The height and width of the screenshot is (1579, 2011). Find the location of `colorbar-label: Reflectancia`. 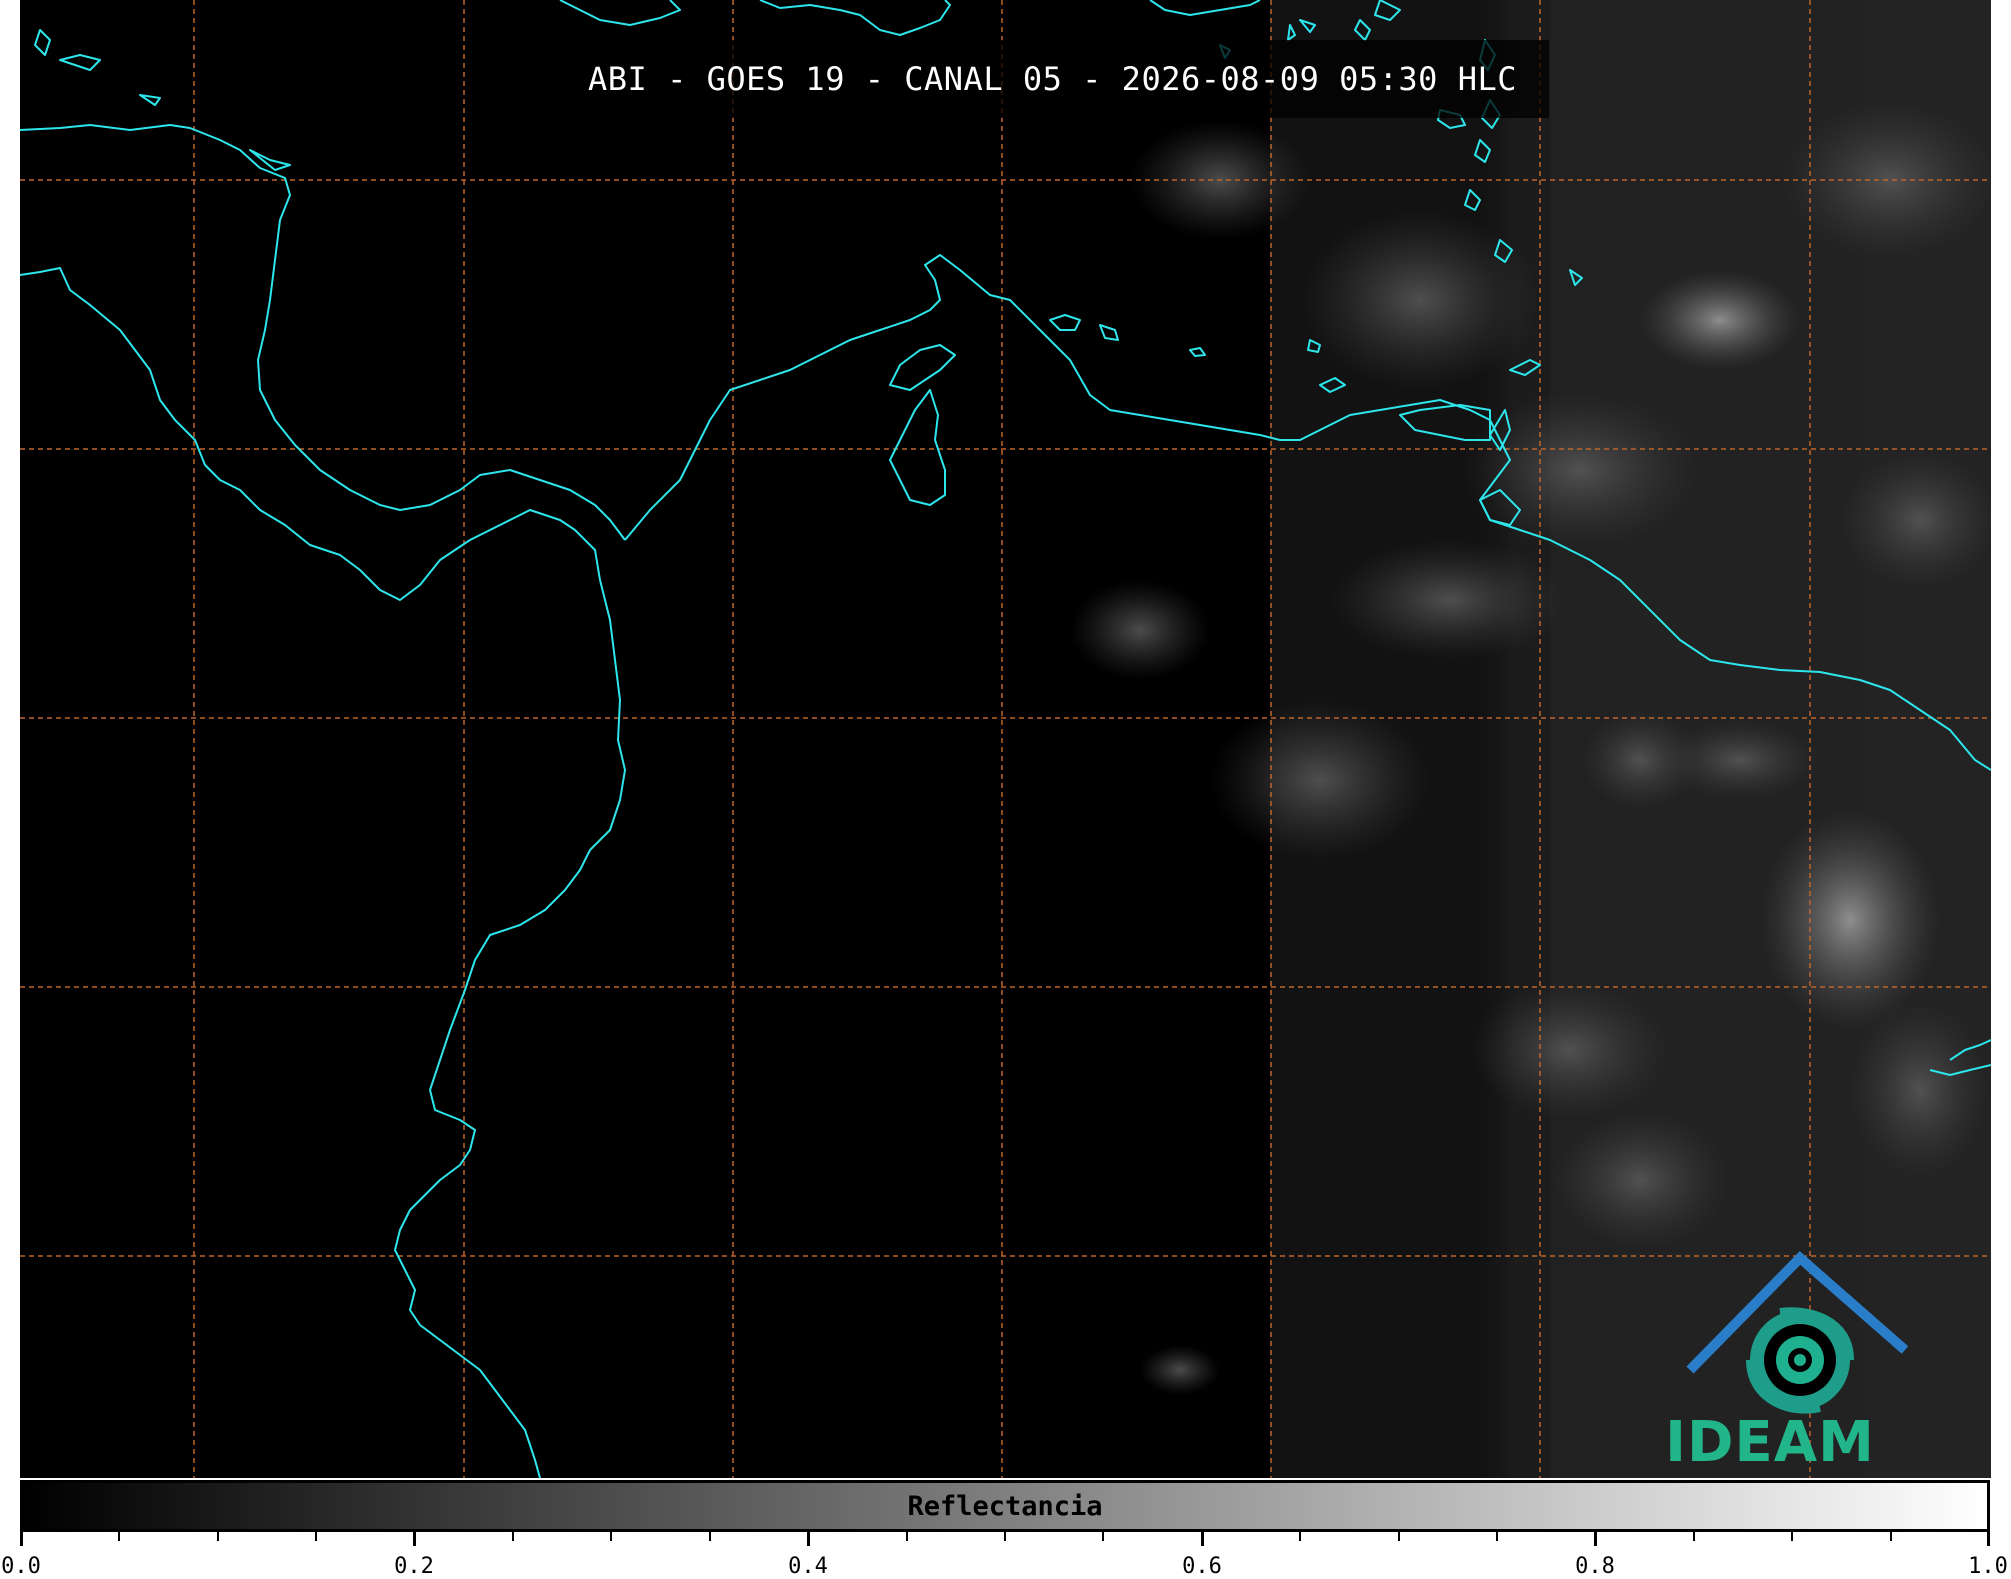

colorbar-label: Reflectancia is located at coordinates (1005, 1506).